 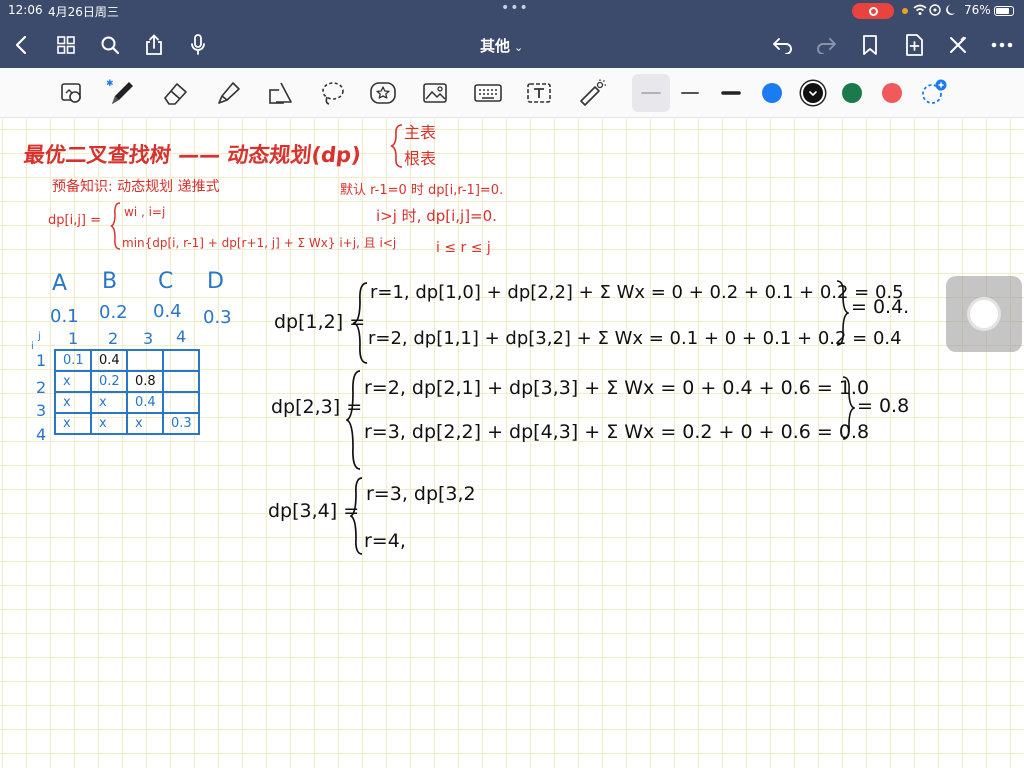 What do you see at coordinates (905, 11) in the screenshot?
I see `mic-in-use-indicator` at bounding box center [905, 11].